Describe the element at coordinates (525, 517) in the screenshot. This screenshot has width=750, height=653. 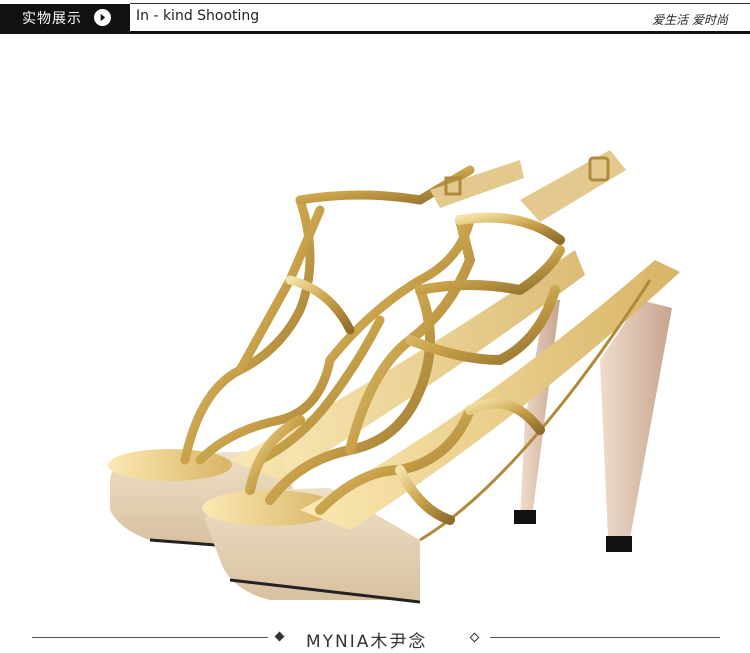
I see `back-heel-tip` at that location.